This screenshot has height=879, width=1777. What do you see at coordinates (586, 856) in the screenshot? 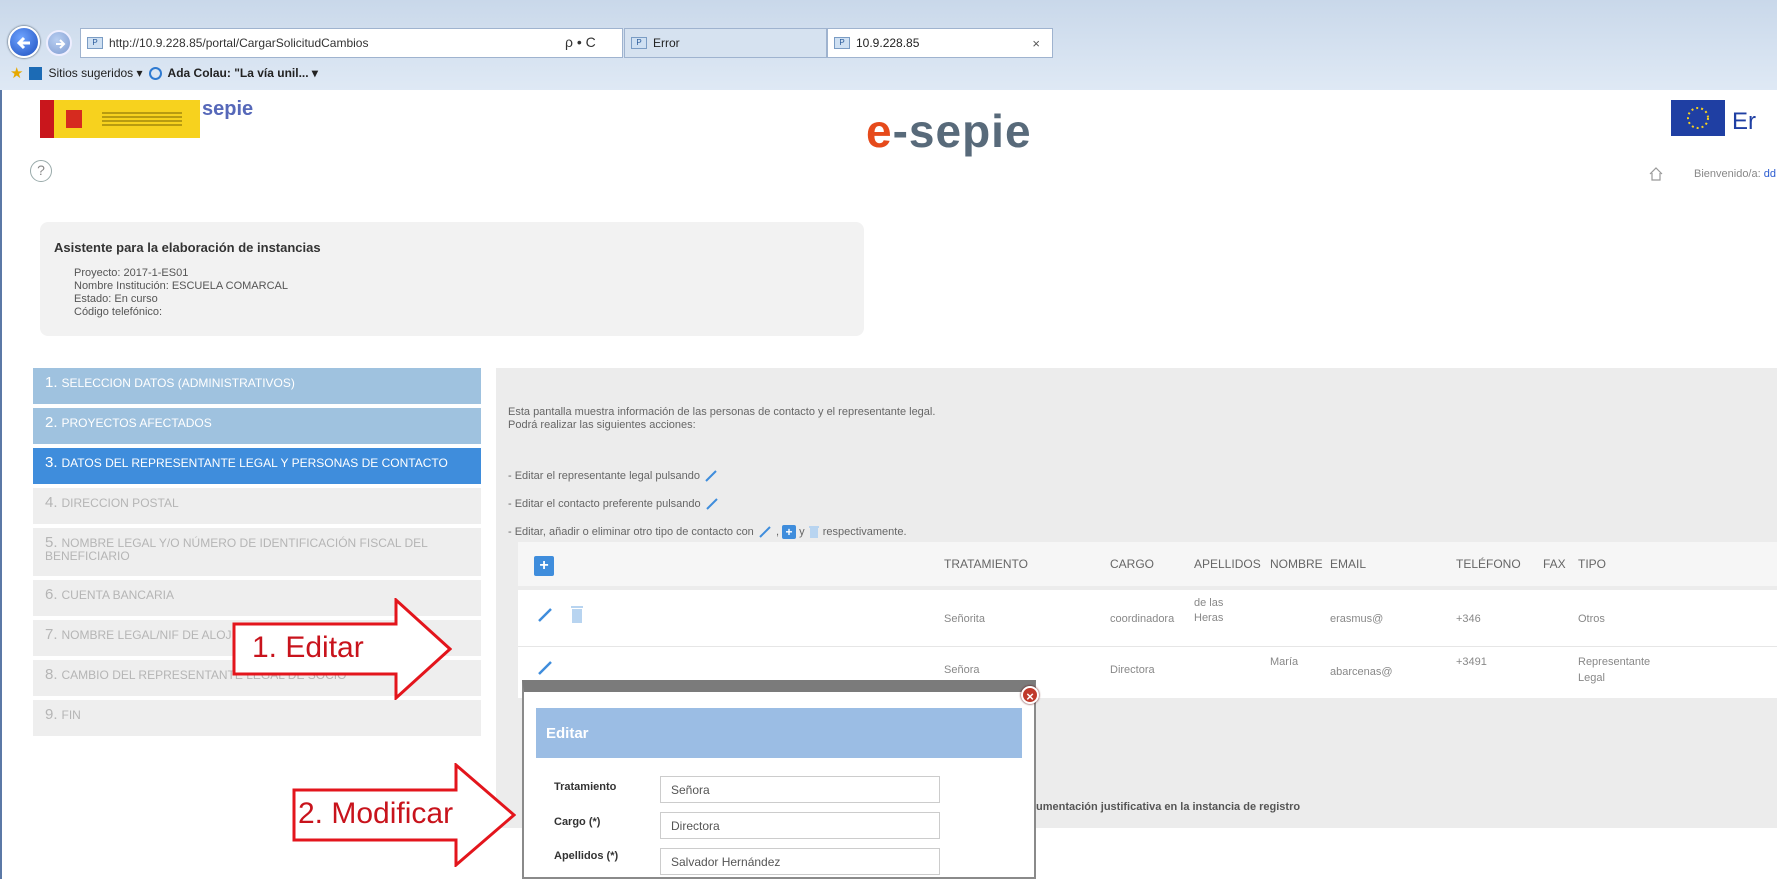
I see `label-apellidos: Apellidos (*)` at bounding box center [586, 856].